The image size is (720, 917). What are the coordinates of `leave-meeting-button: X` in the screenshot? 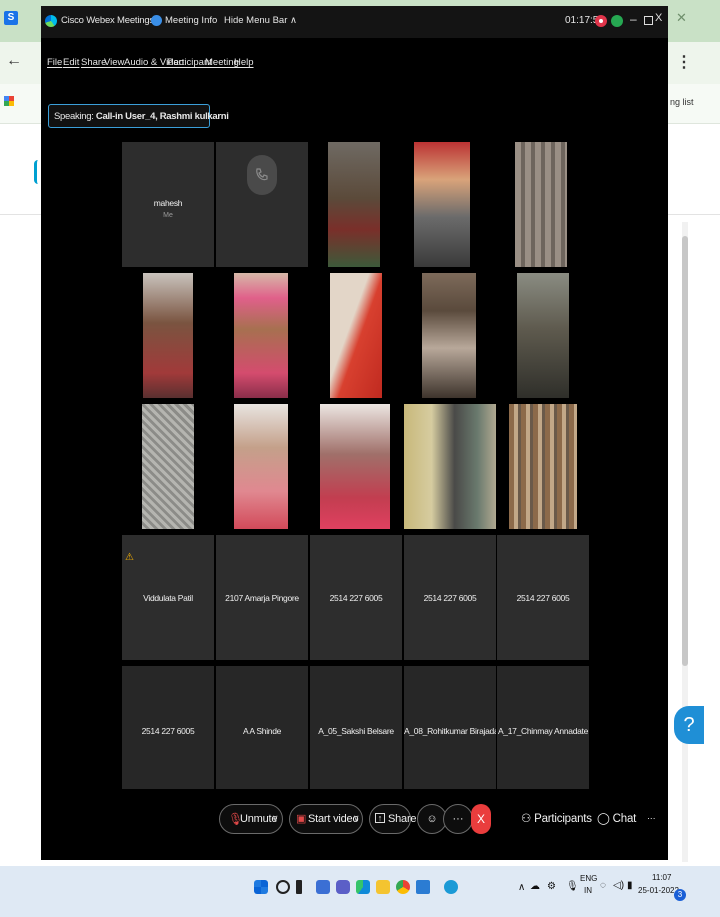 It's located at (481, 819).